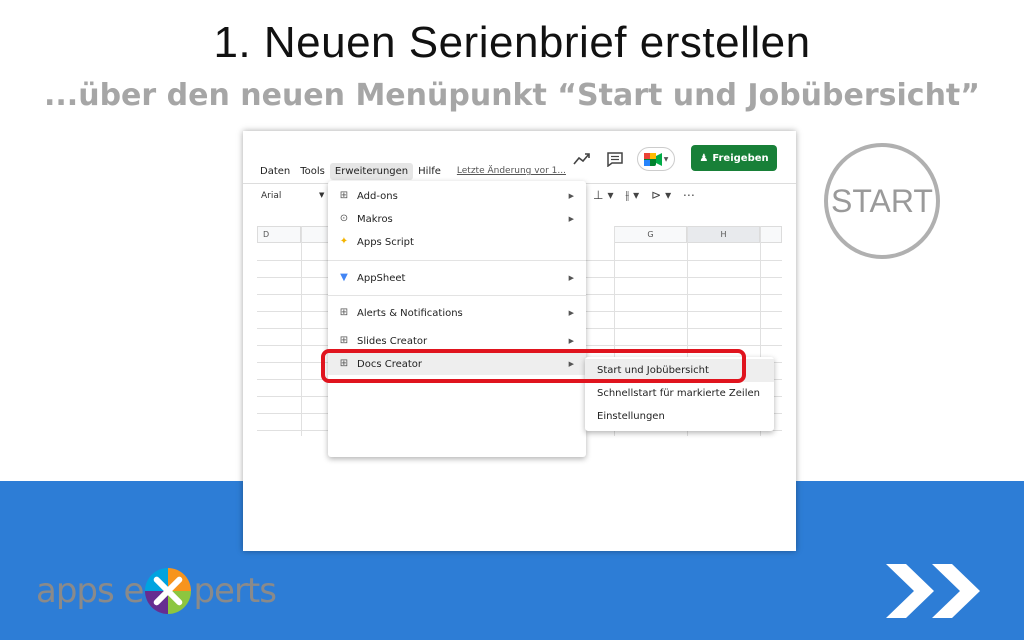 The width and height of the screenshot is (1024, 640). What do you see at coordinates (910, 591) in the screenshot?
I see `arrow-chevron-left` at bounding box center [910, 591].